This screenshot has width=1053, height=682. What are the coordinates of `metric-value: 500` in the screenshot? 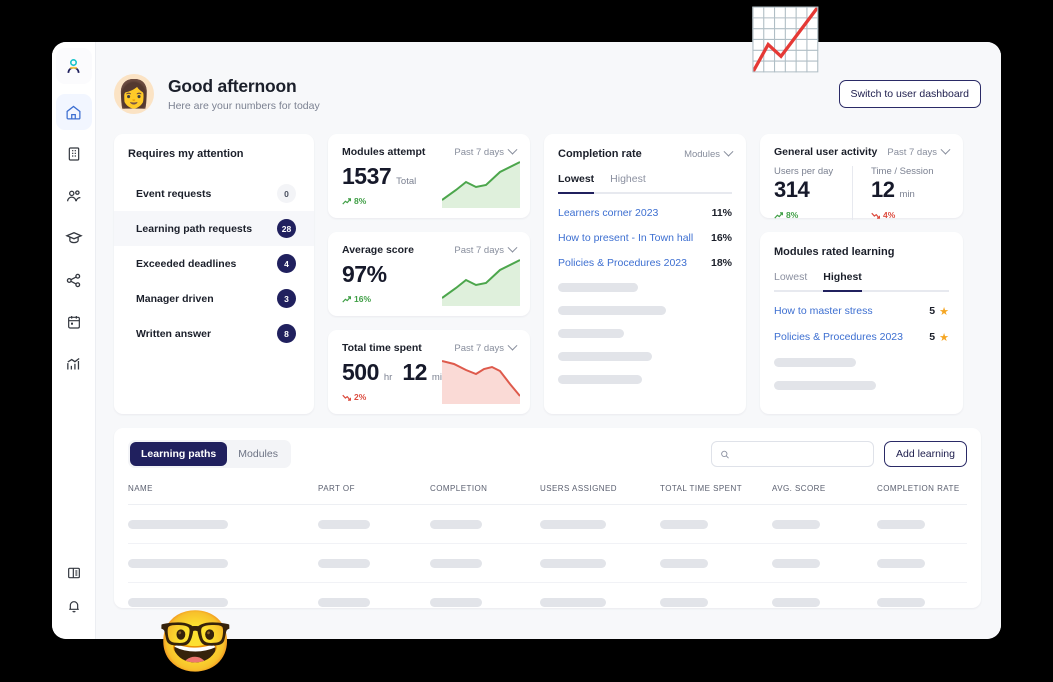 It's located at (360, 372).